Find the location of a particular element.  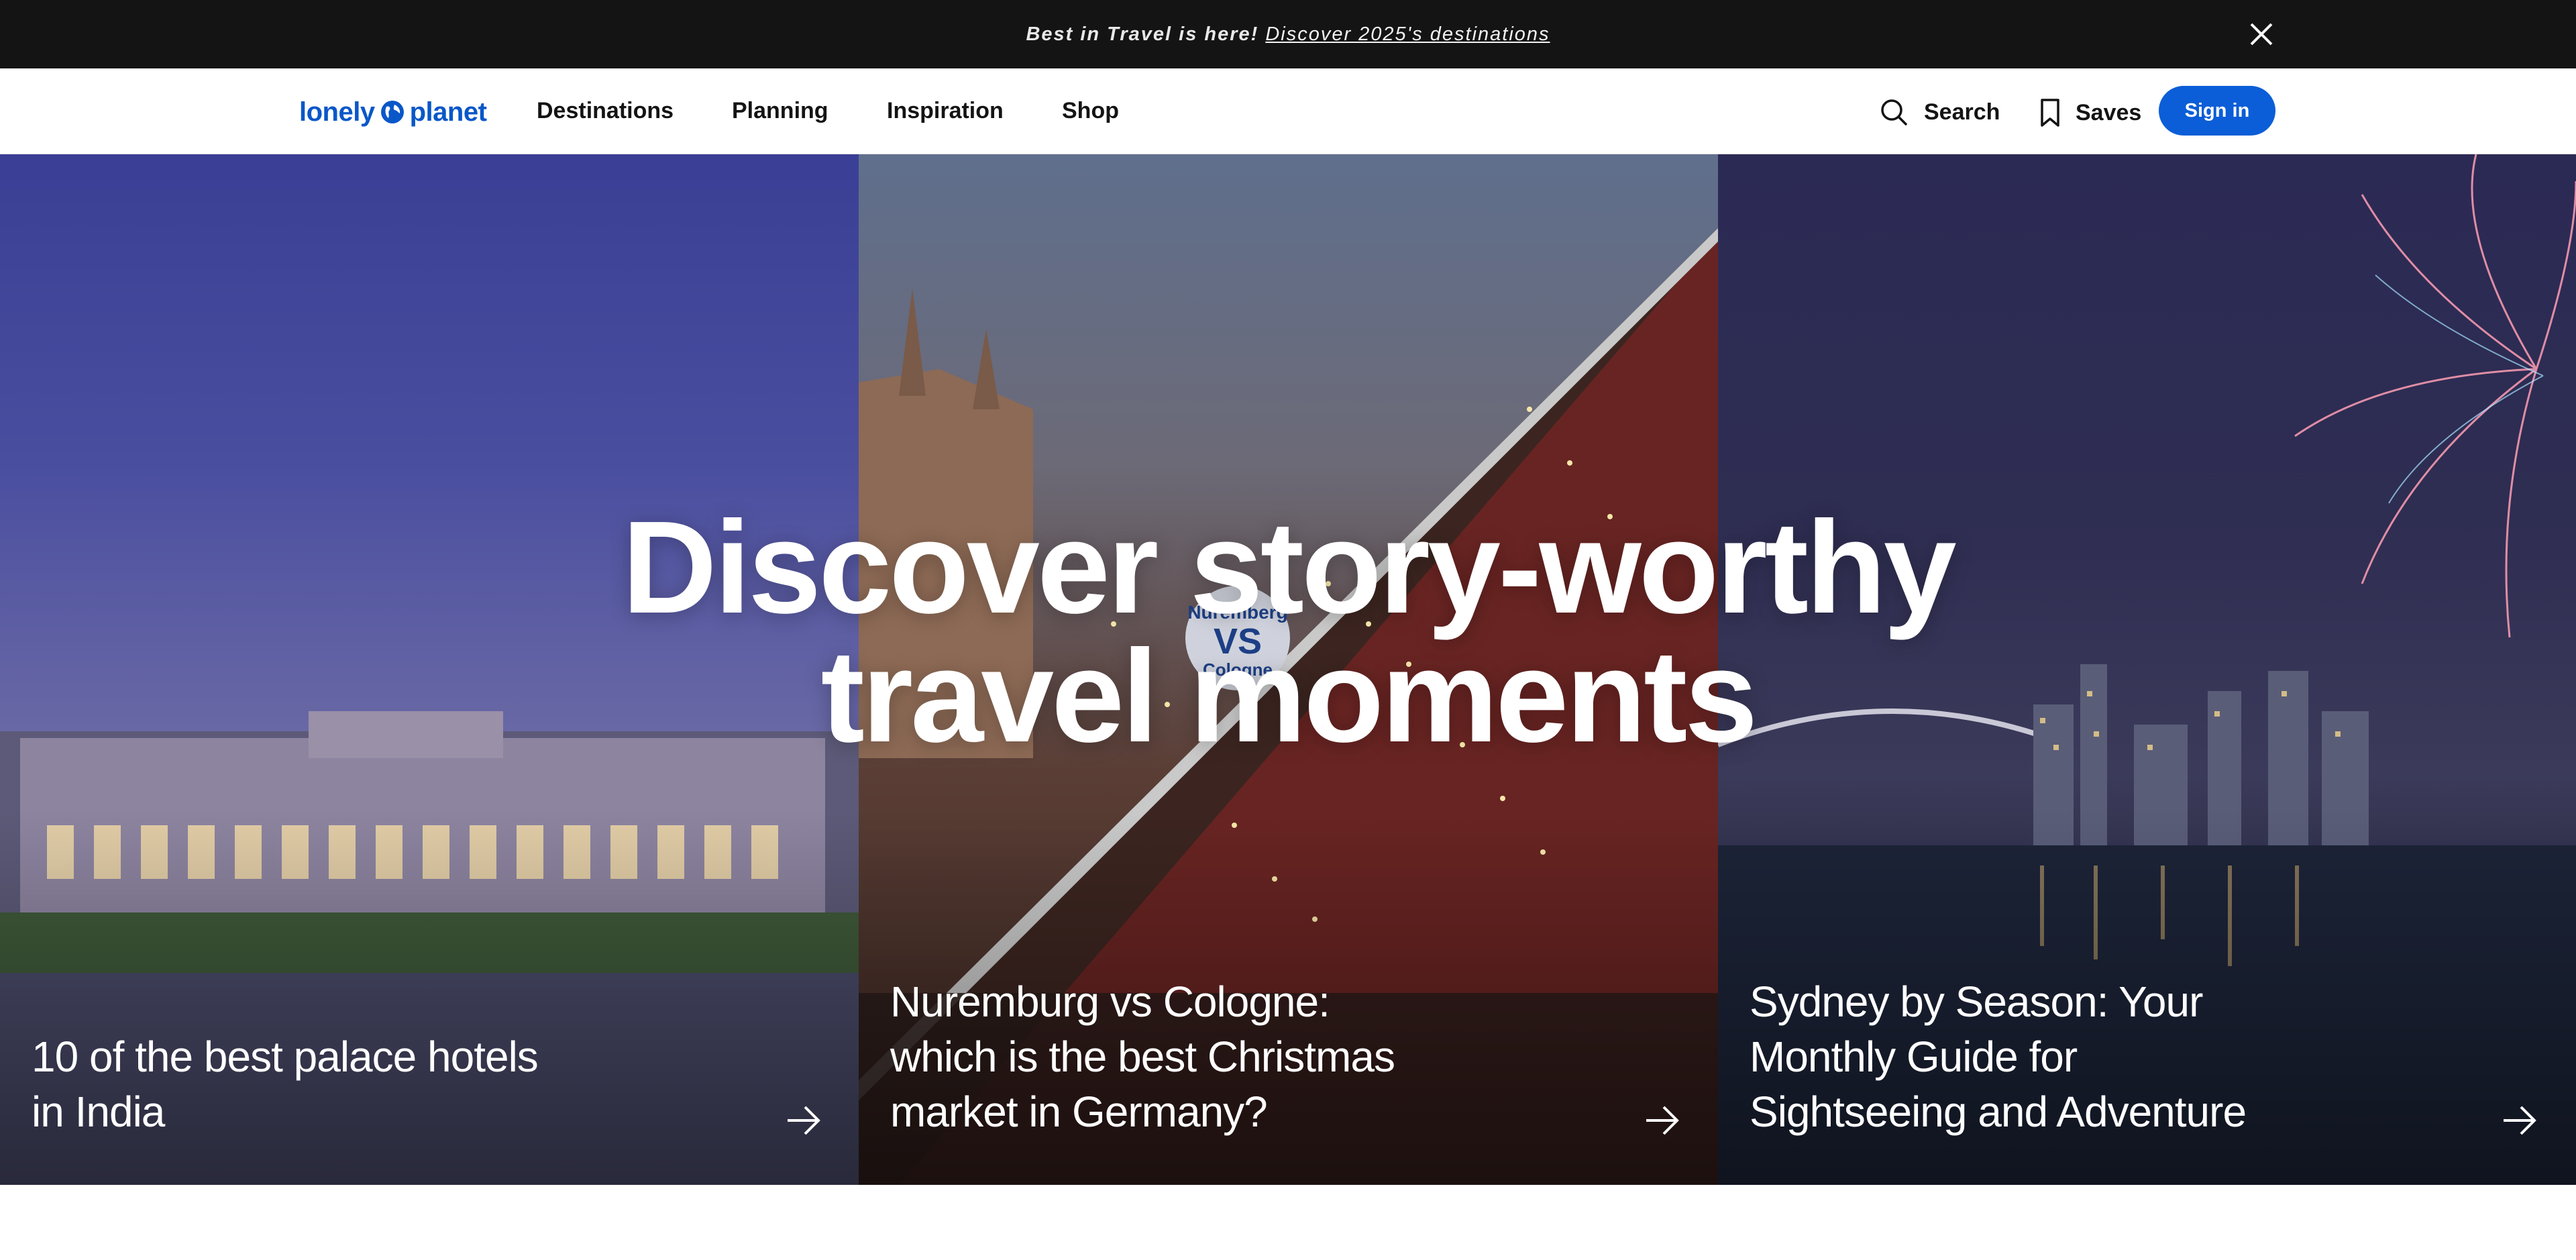

headline-line-2: travel moments is located at coordinates (1289, 697).